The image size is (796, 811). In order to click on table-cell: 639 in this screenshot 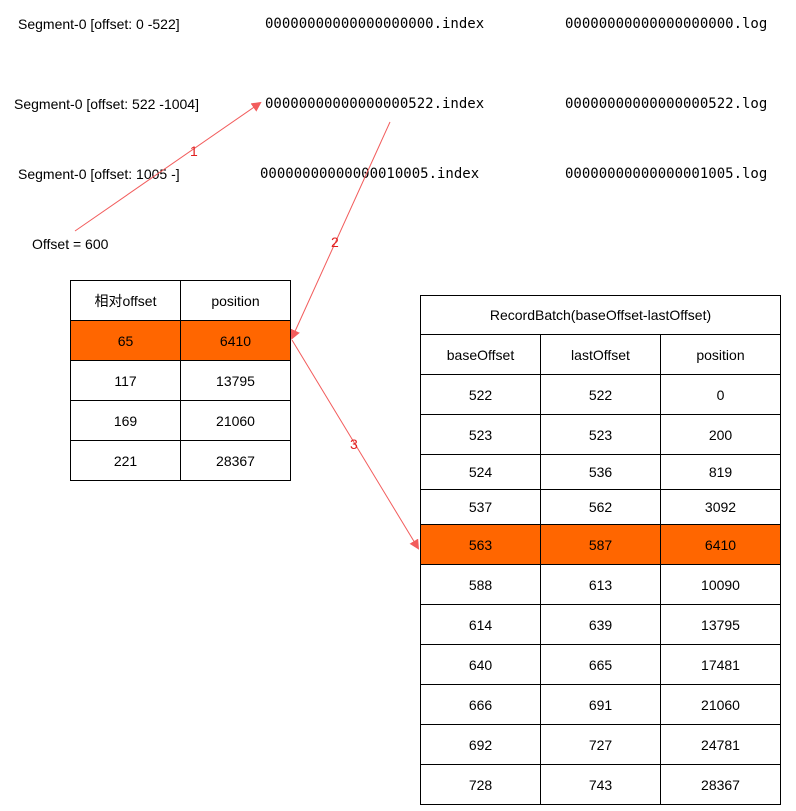, I will do `click(600, 624)`.